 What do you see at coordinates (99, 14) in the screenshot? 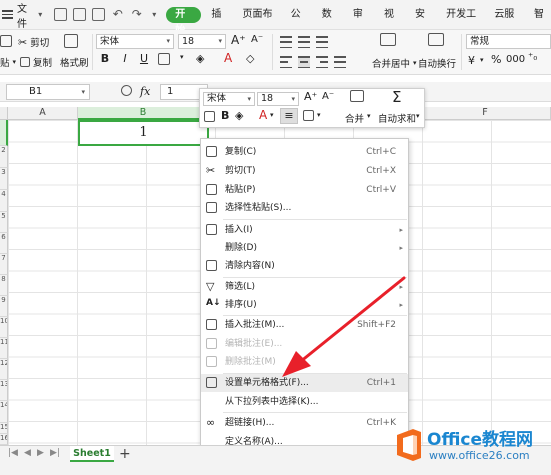
I see `print-preview-icon` at bounding box center [99, 14].